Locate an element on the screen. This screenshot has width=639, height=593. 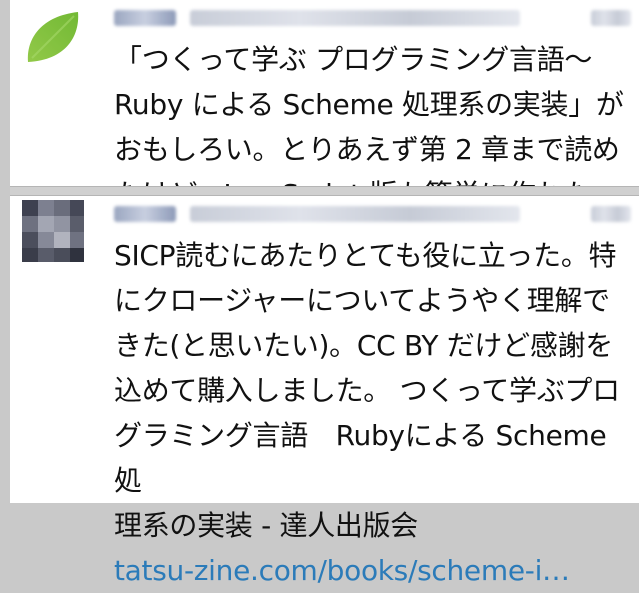
leaf-avatar-icon is located at coordinates (53, 37).